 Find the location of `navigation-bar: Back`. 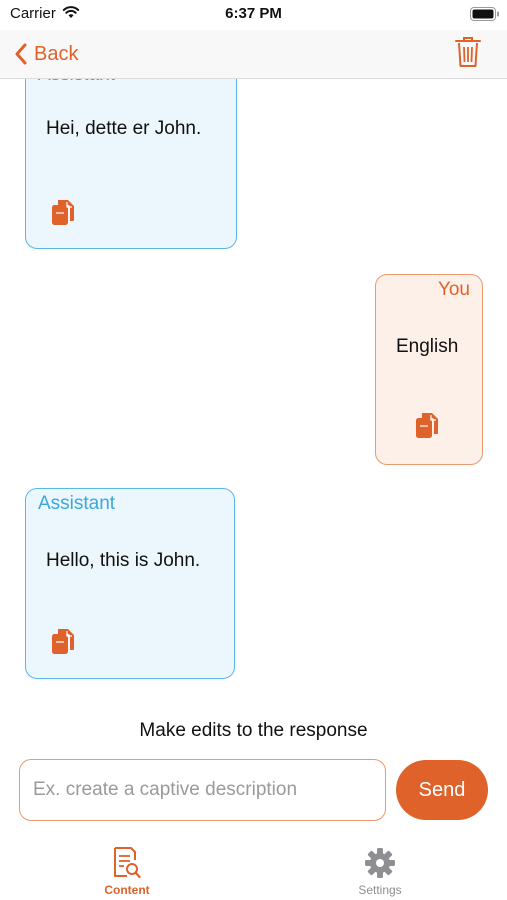

navigation-bar: Back is located at coordinates (253, 54).